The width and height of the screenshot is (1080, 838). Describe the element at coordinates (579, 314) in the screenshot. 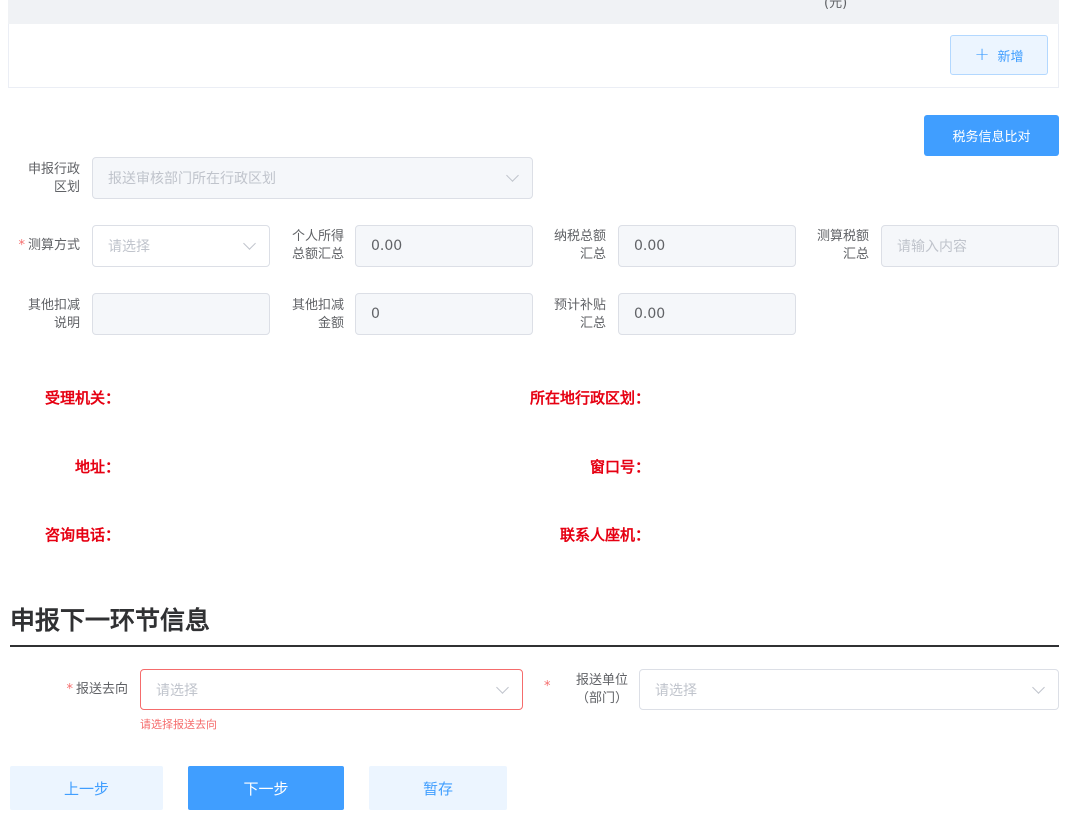

I see `subsidy-label: 预计补贴汇总` at that location.